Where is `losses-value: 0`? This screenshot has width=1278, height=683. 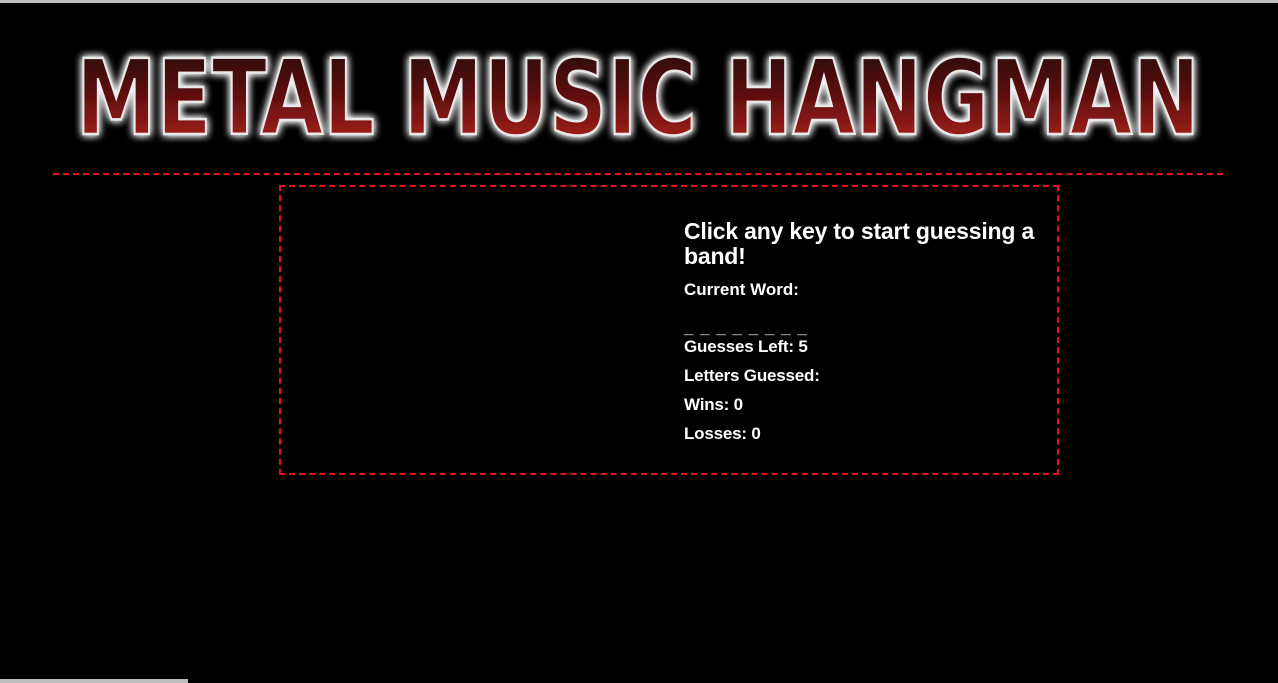 losses-value: 0 is located at coordinates (756, 433).